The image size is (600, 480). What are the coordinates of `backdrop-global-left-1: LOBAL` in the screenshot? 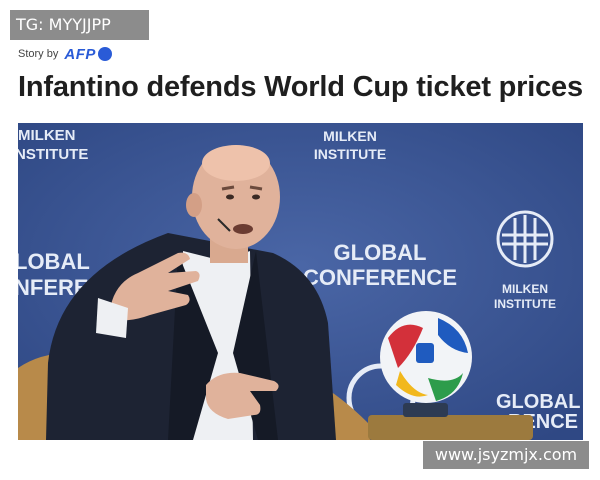 It's located at (54, 261).